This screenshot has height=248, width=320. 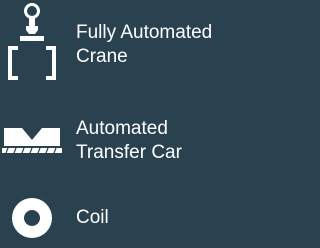 I want to click on transfer-car-label-line1: Automated, so click(x=122, y=128).